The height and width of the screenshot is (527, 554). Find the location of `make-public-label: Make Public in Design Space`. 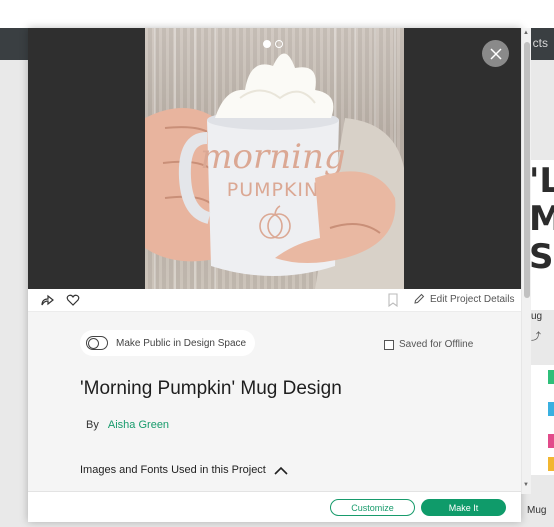

make-public-label: Make Public in Design Space is located at coordinates (181, 343).